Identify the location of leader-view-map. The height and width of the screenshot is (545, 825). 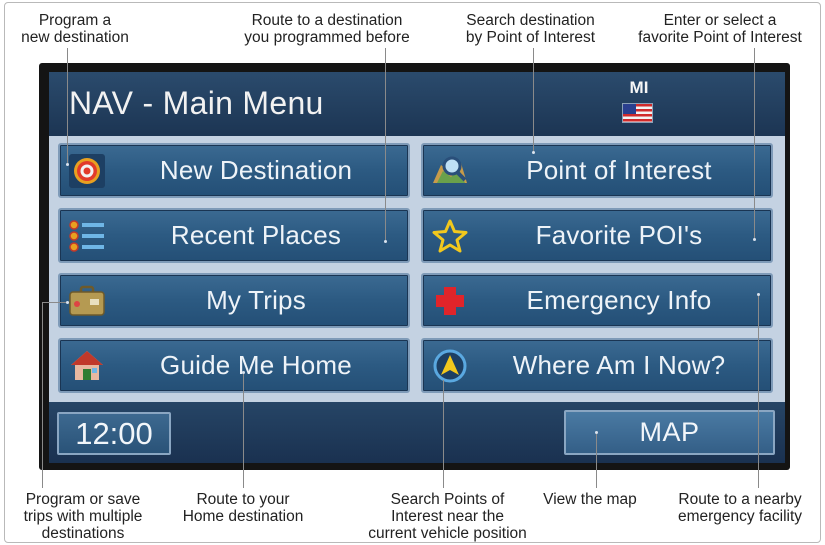
(596, 460).